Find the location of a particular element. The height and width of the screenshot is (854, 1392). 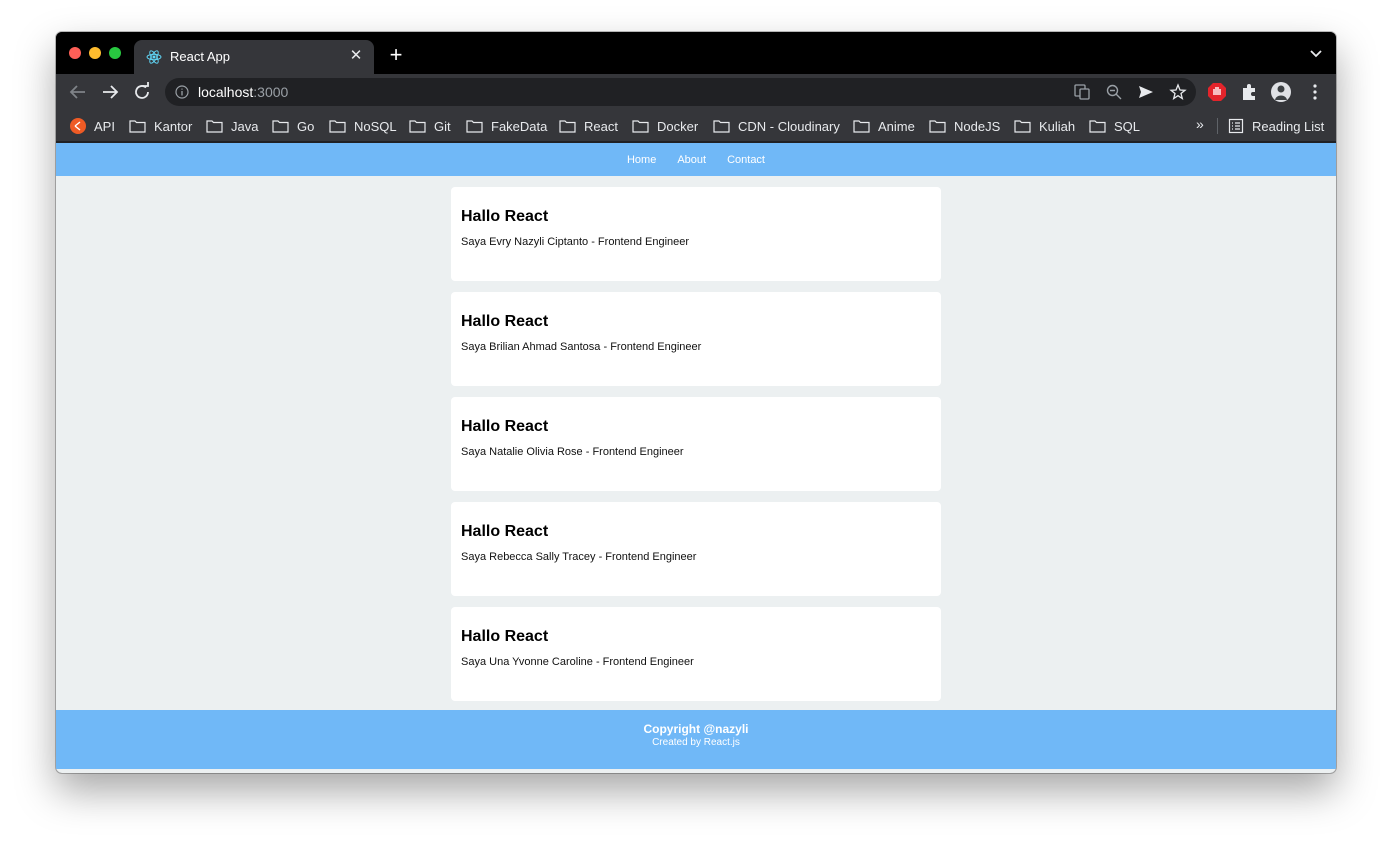

nav-link-contact: Contact is located at coordinates (746, 160).